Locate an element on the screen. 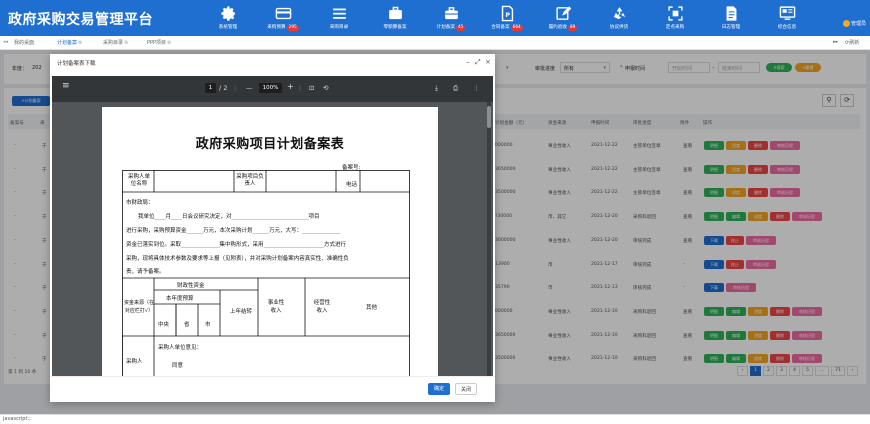  document-p-icon: P is located at coordinates (507, 13).